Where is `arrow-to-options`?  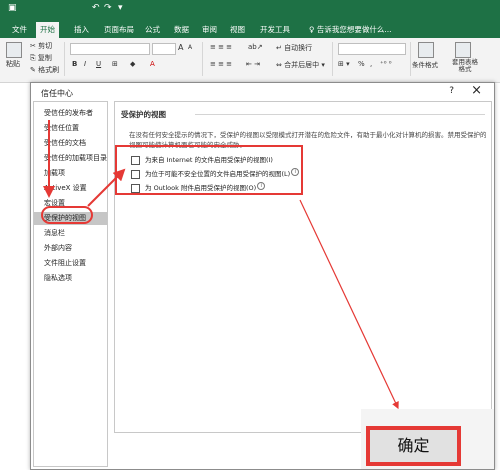 arrow-to-options is located at coordinates (106, 187).